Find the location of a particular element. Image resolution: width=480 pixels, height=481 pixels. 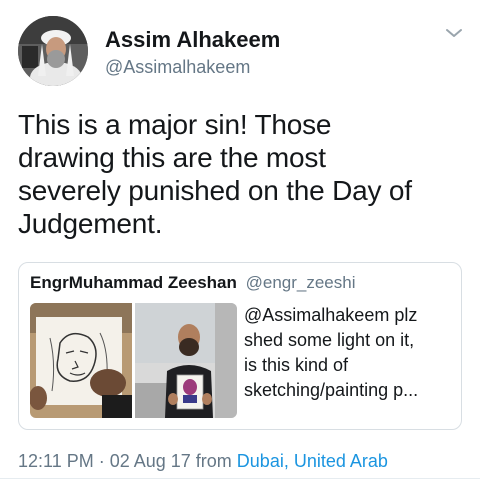

media-thumbnail-sketch is located at coordinates (81, 360).